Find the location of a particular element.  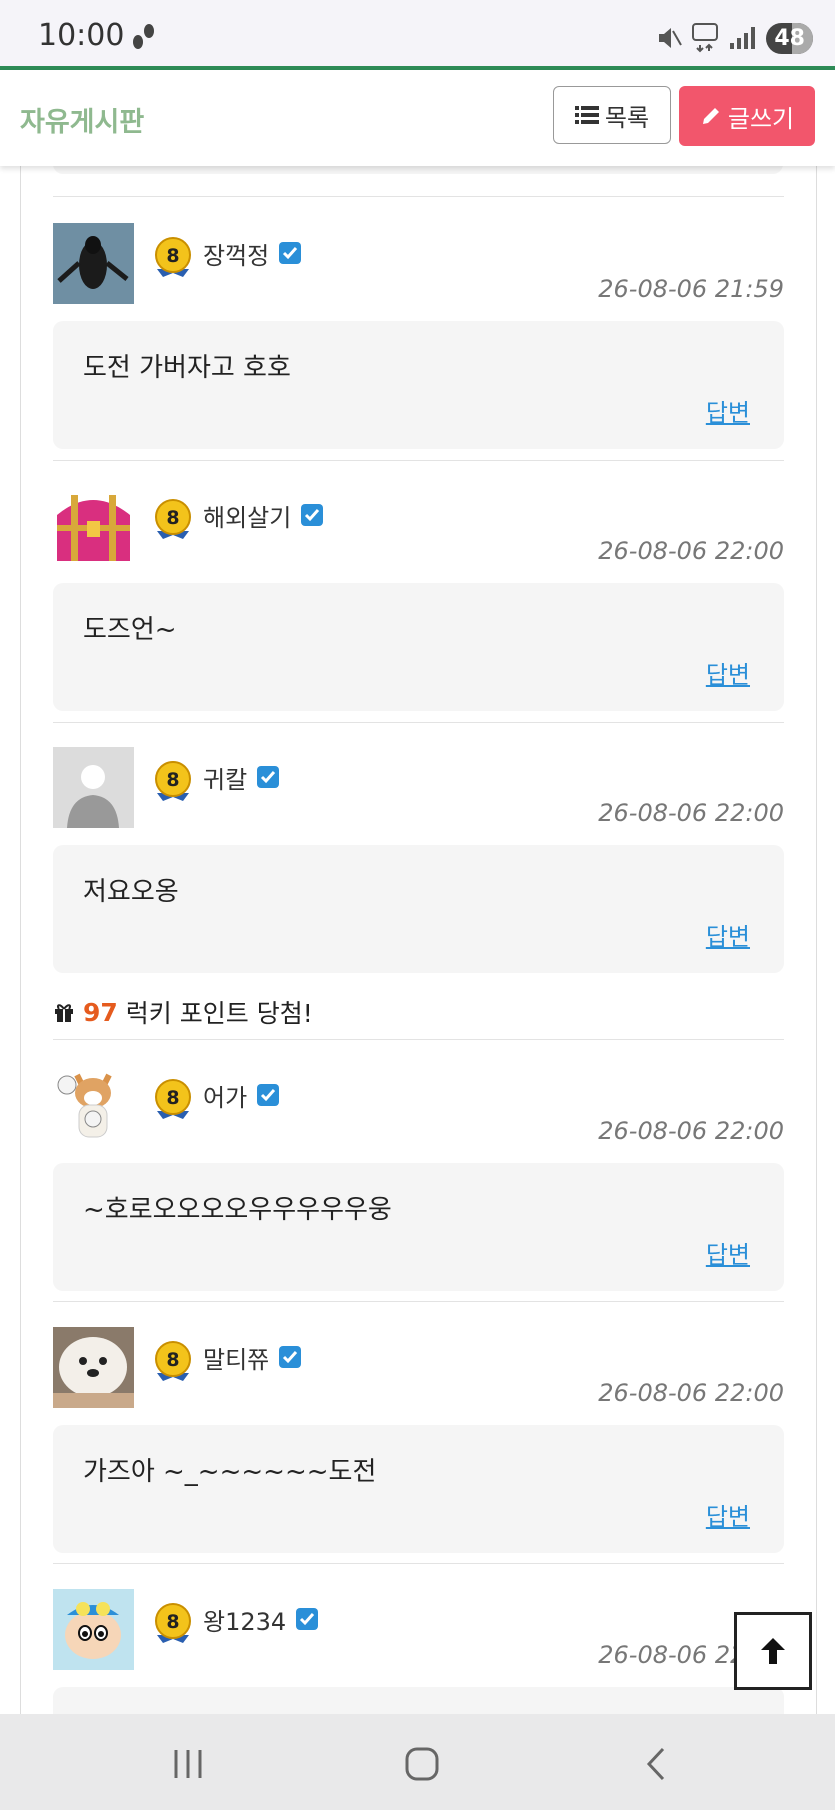

nickname: 말티쮸 is located at coordinates (236, 1357).